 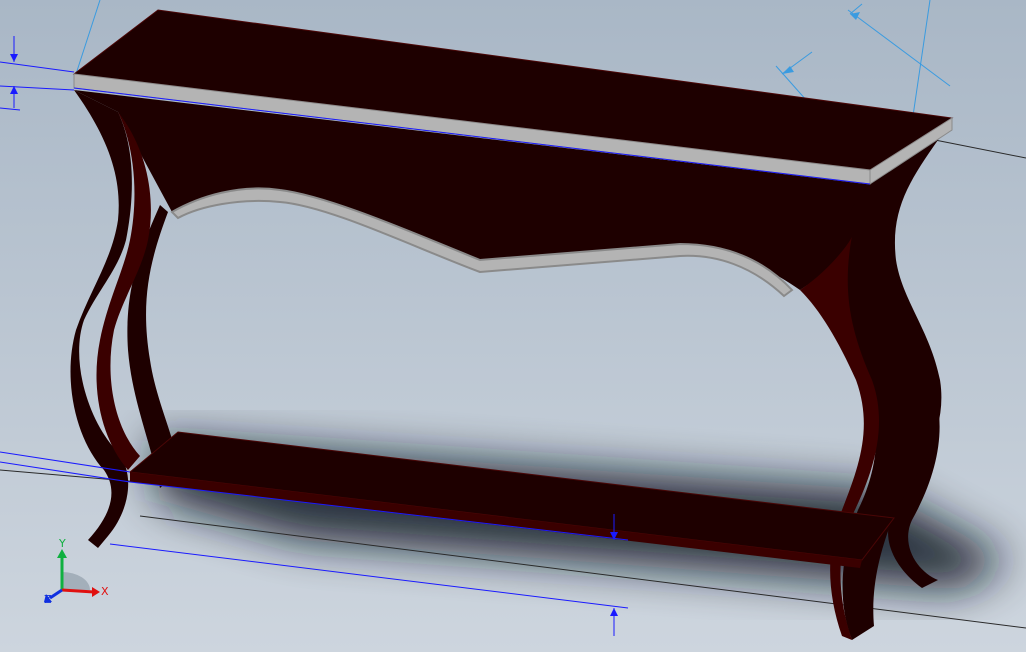 I want to click on triad-y-label: Y, so click(x=62, y=543).